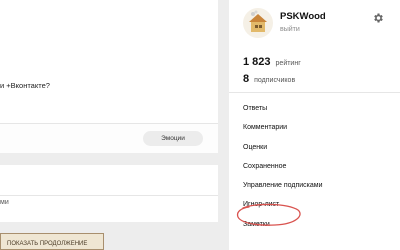 Image resolution: width=400 pixels, height=250 pixels. I want to click on comments-partial-text: ми, so click(4, 202).